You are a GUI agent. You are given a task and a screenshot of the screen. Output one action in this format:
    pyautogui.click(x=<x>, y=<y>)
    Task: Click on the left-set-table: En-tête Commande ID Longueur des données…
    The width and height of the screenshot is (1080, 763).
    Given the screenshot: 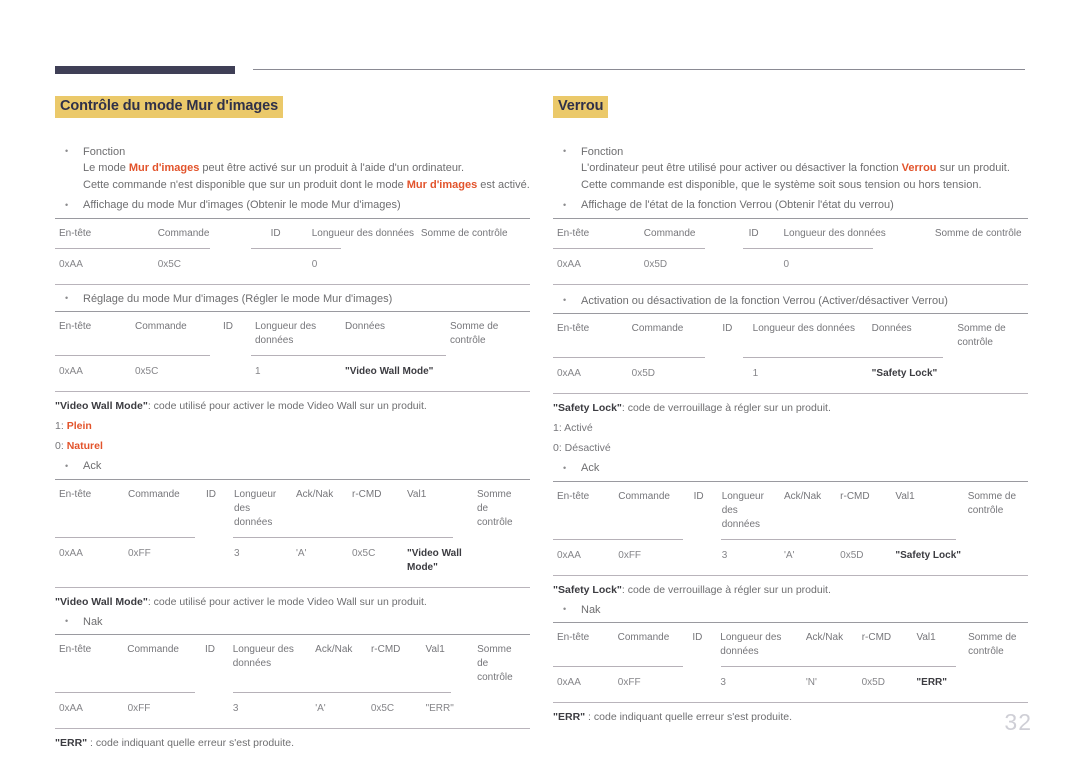 What is the action you would take?
    pyautogui.click(x=292, y=334)
    